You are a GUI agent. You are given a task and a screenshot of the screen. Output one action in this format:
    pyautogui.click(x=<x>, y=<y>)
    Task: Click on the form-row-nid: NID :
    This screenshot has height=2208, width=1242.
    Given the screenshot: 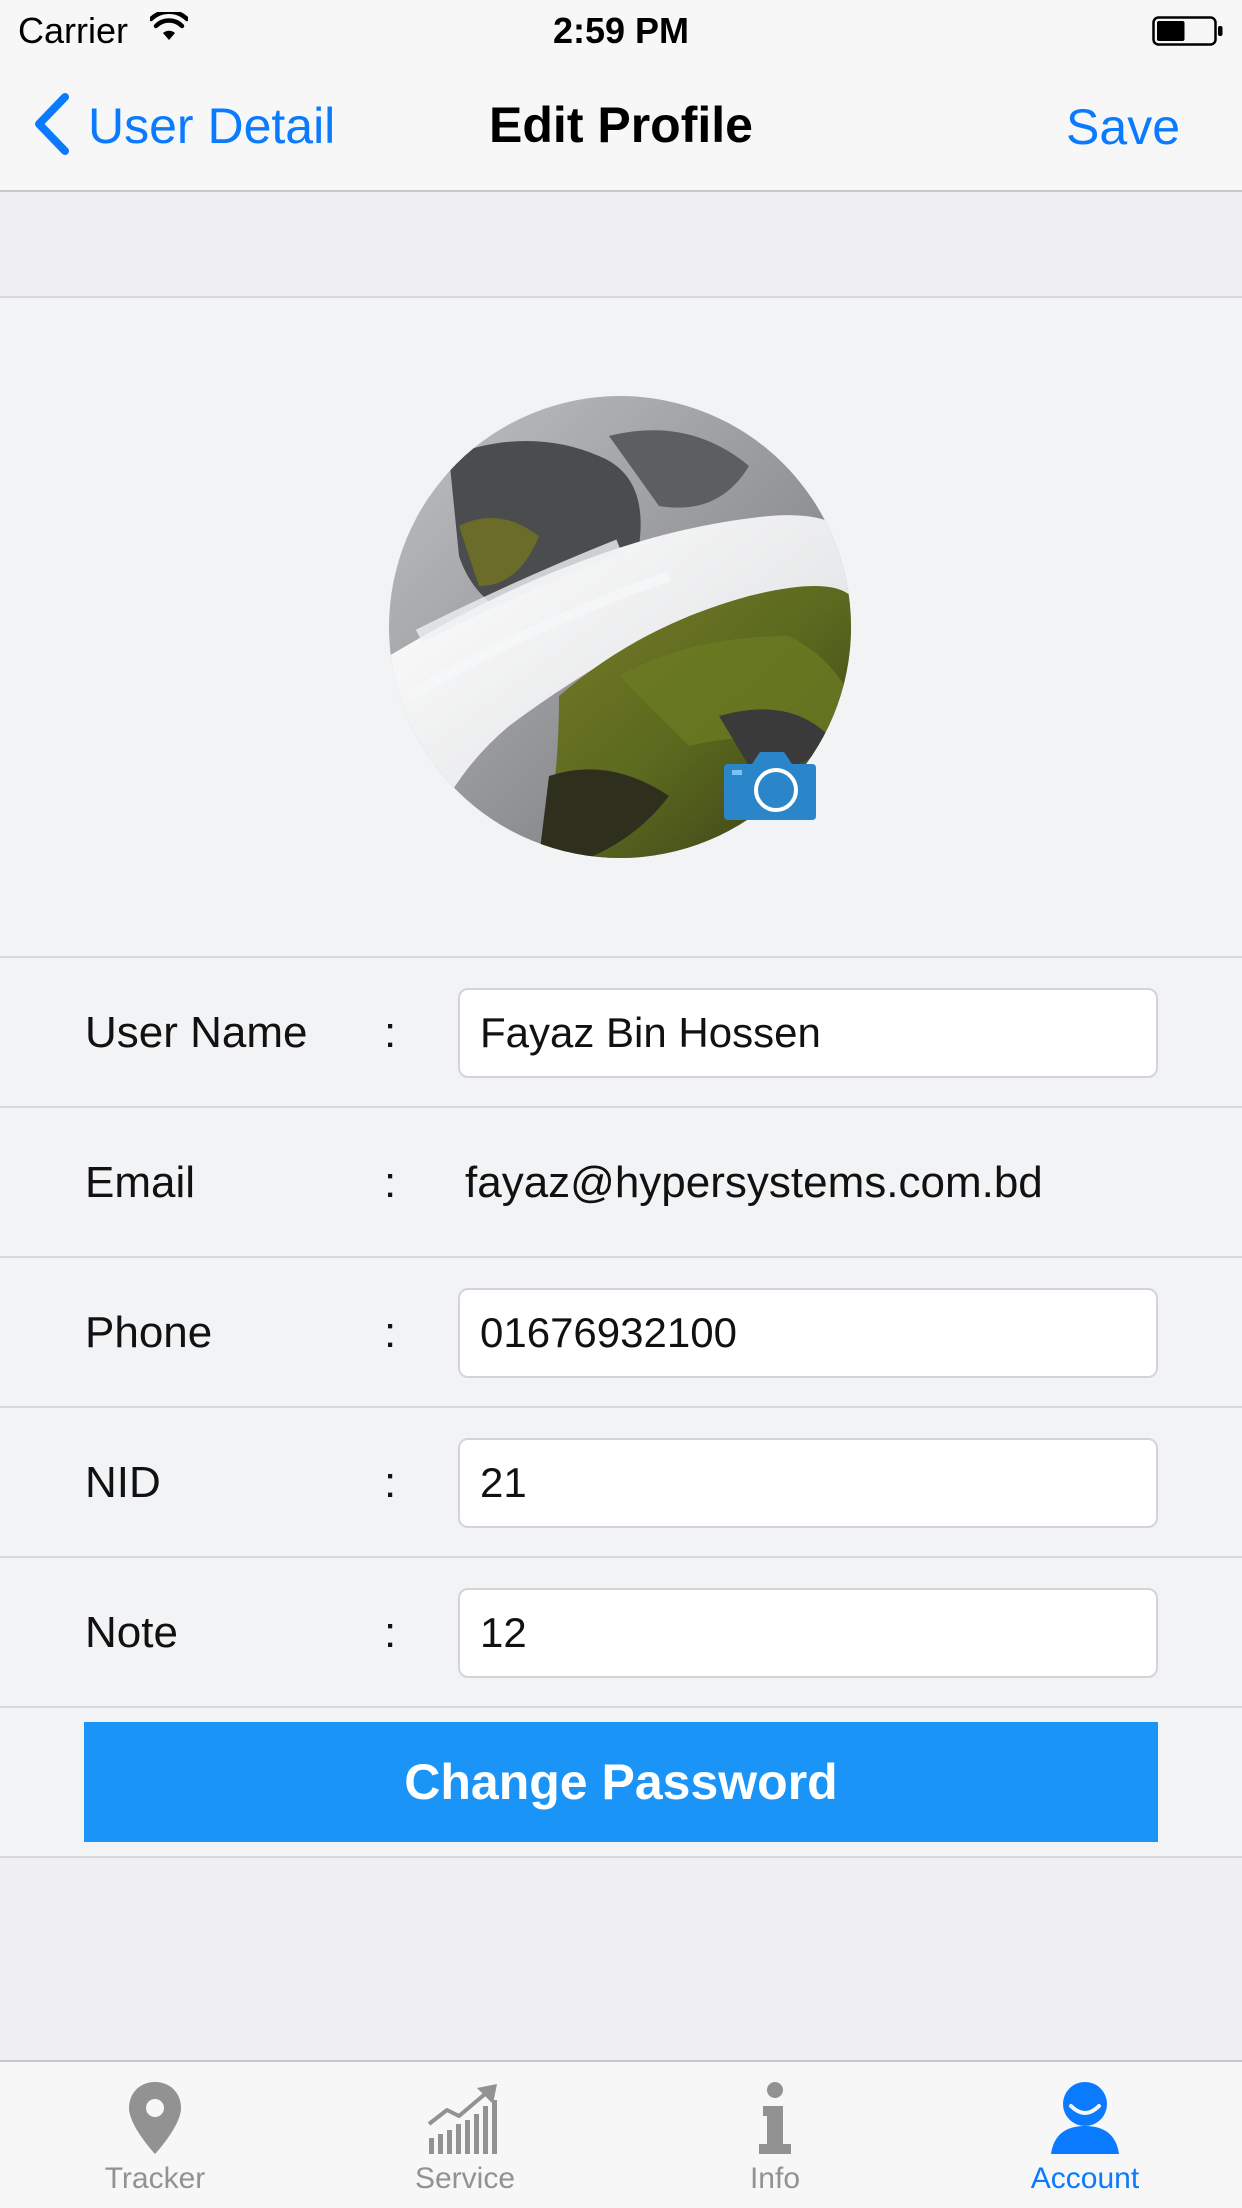 What is the action you would take?
    pyautogui.click(x=621, y=1483)
    